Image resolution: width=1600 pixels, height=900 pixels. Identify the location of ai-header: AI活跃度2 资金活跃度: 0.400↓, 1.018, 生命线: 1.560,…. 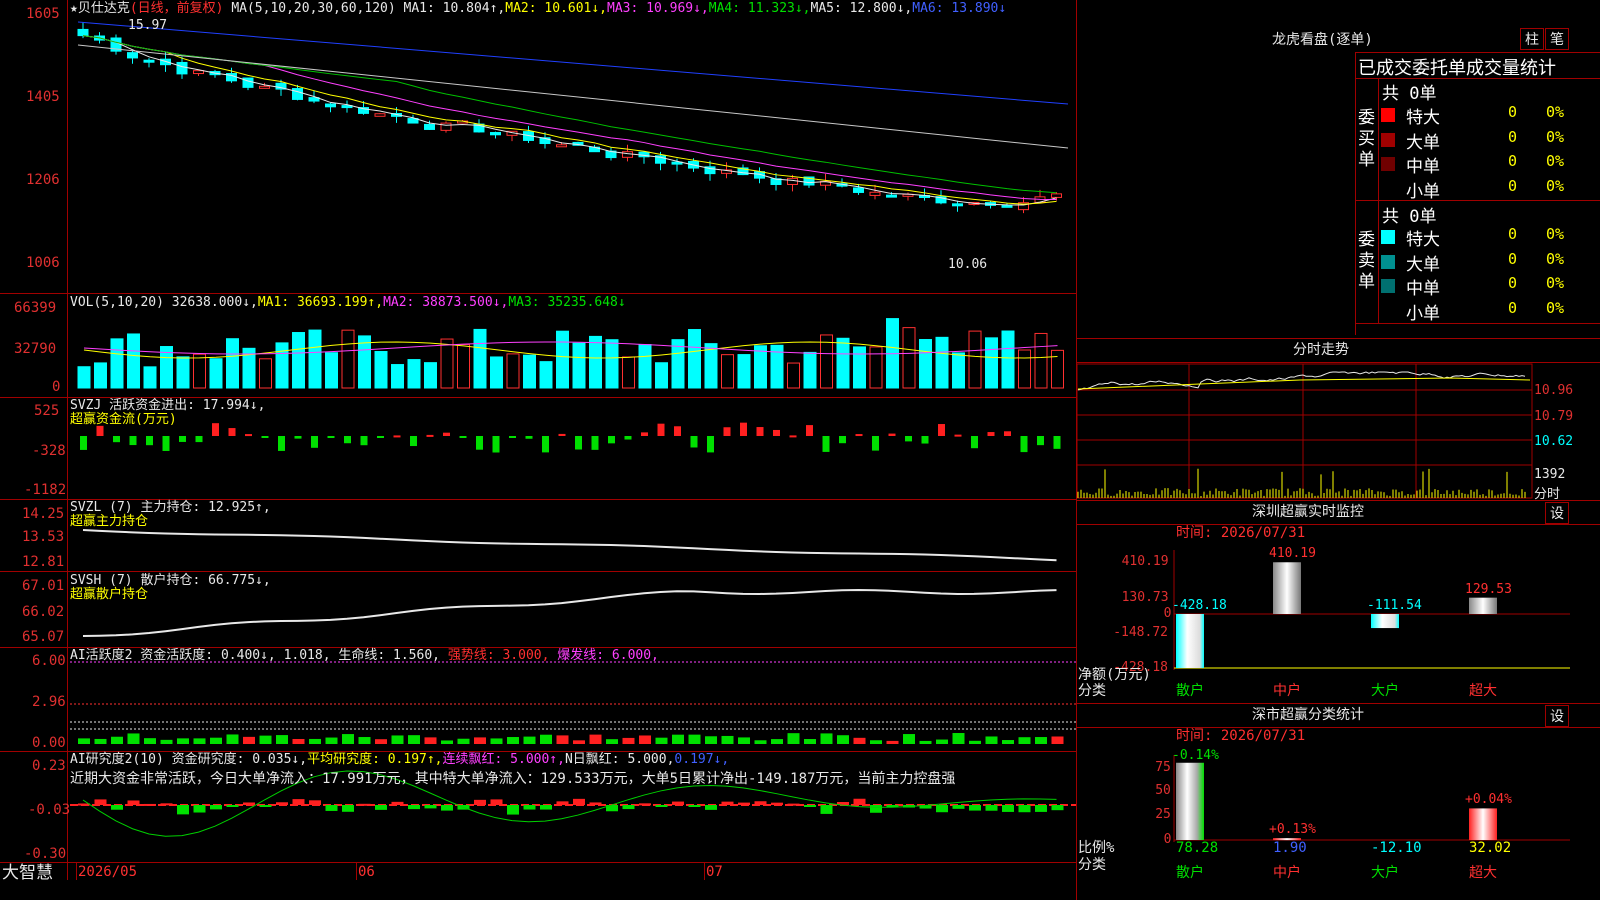
(364, 655).